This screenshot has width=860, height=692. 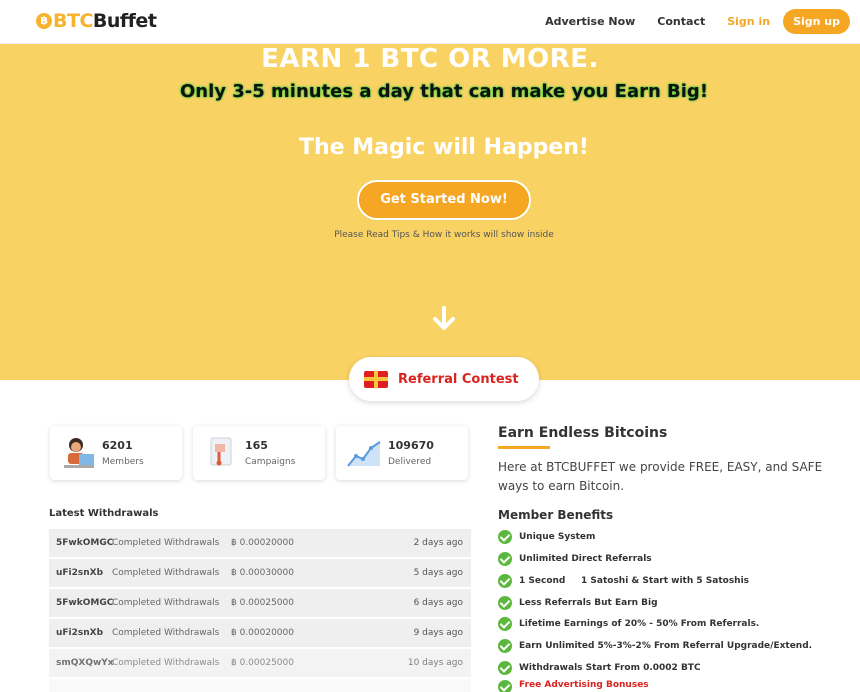 I want to click on withdrawal-time: 6 days ago, so click(x=438, y=603).